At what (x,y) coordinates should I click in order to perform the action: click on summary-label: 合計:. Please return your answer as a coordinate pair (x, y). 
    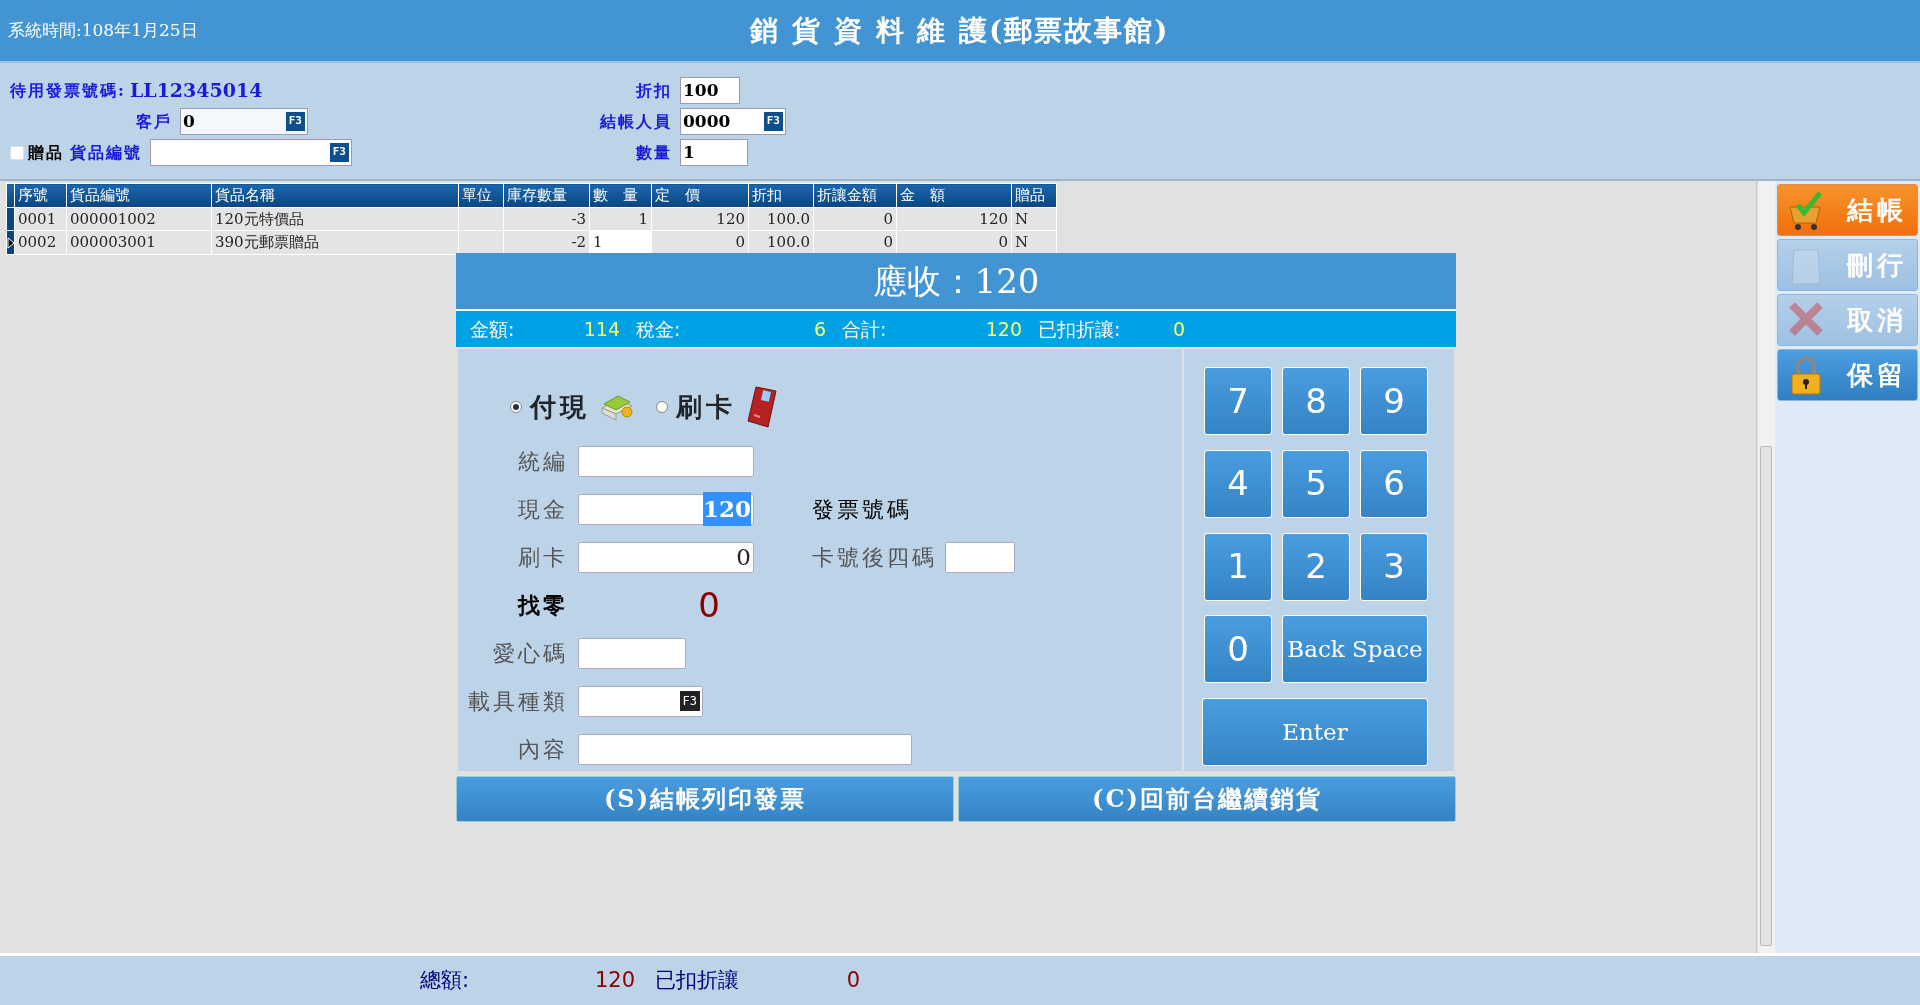
    Looking at the image, I should click on (865, 329).